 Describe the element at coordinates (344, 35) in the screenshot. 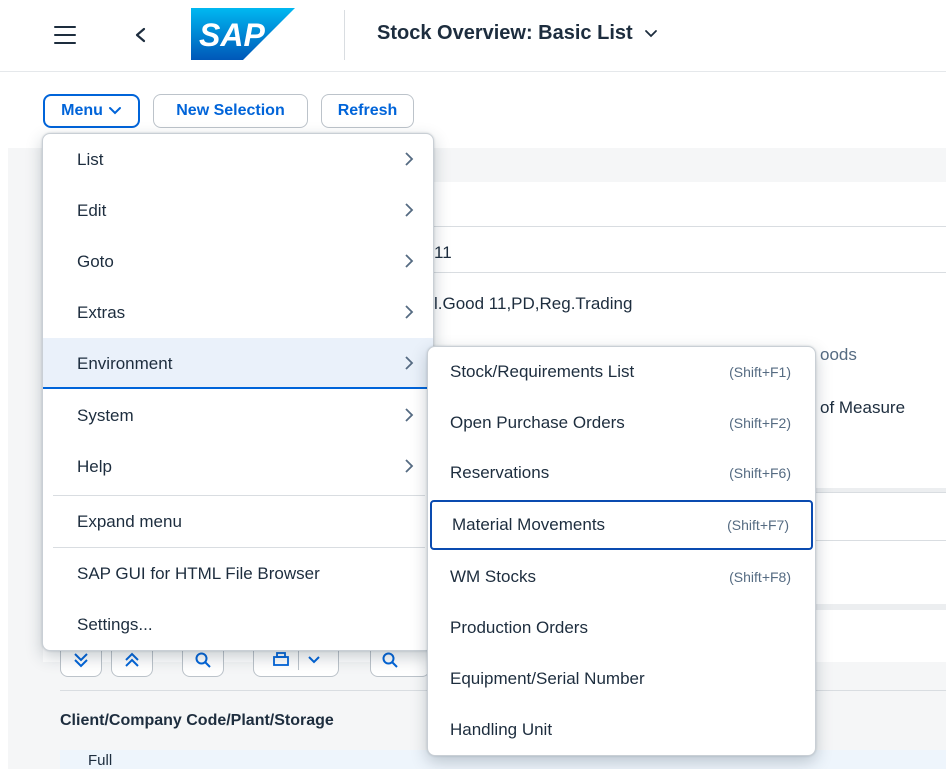

I see `header-divider` at that location.